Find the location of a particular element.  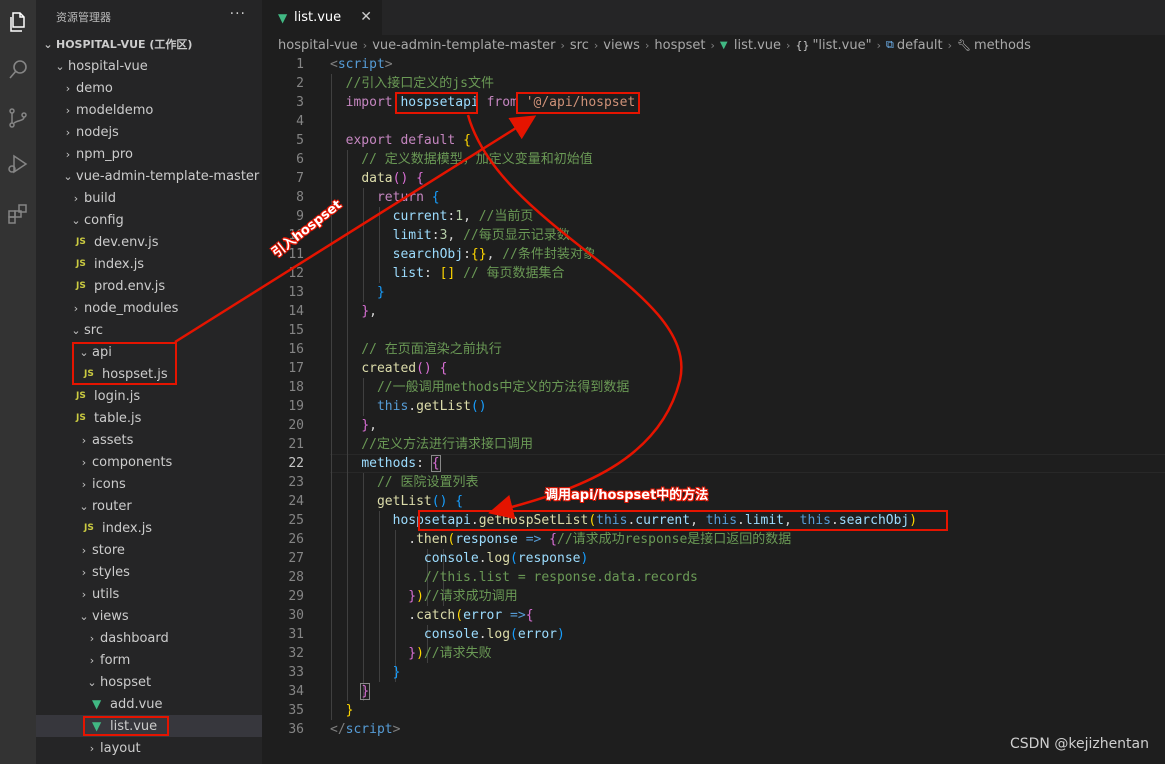

highlight-box-import-path is located at coordinates (578, 103).